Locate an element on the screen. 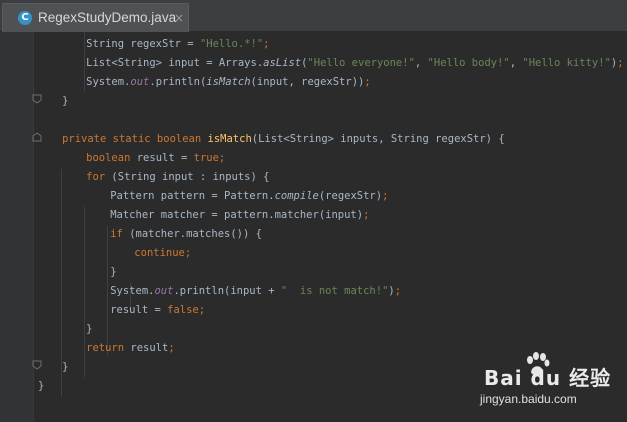 The image size is (627, 422). code-line: if (matcher.matches()) { is located at coordinates (186, 234).